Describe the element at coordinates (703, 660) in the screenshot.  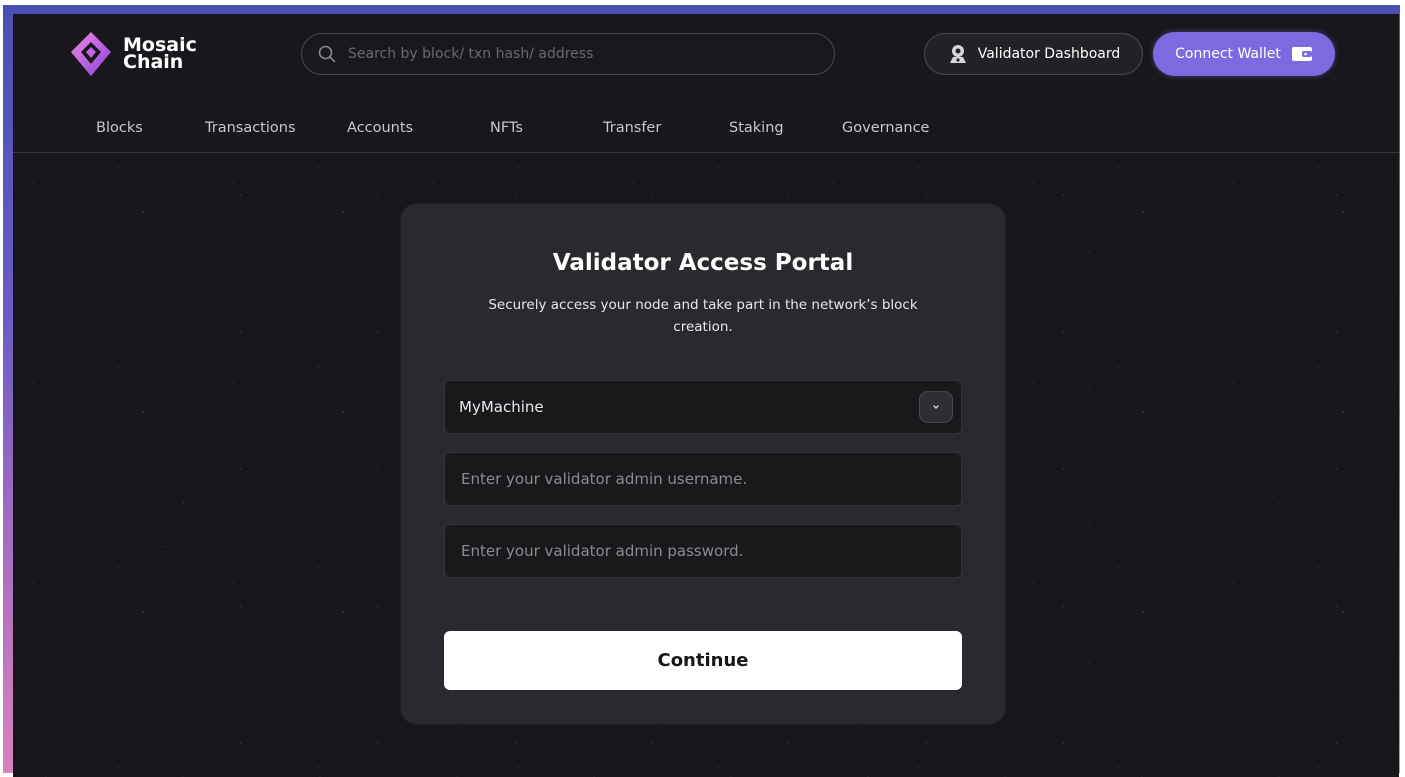
I see `continue-button: Continue` at that location.